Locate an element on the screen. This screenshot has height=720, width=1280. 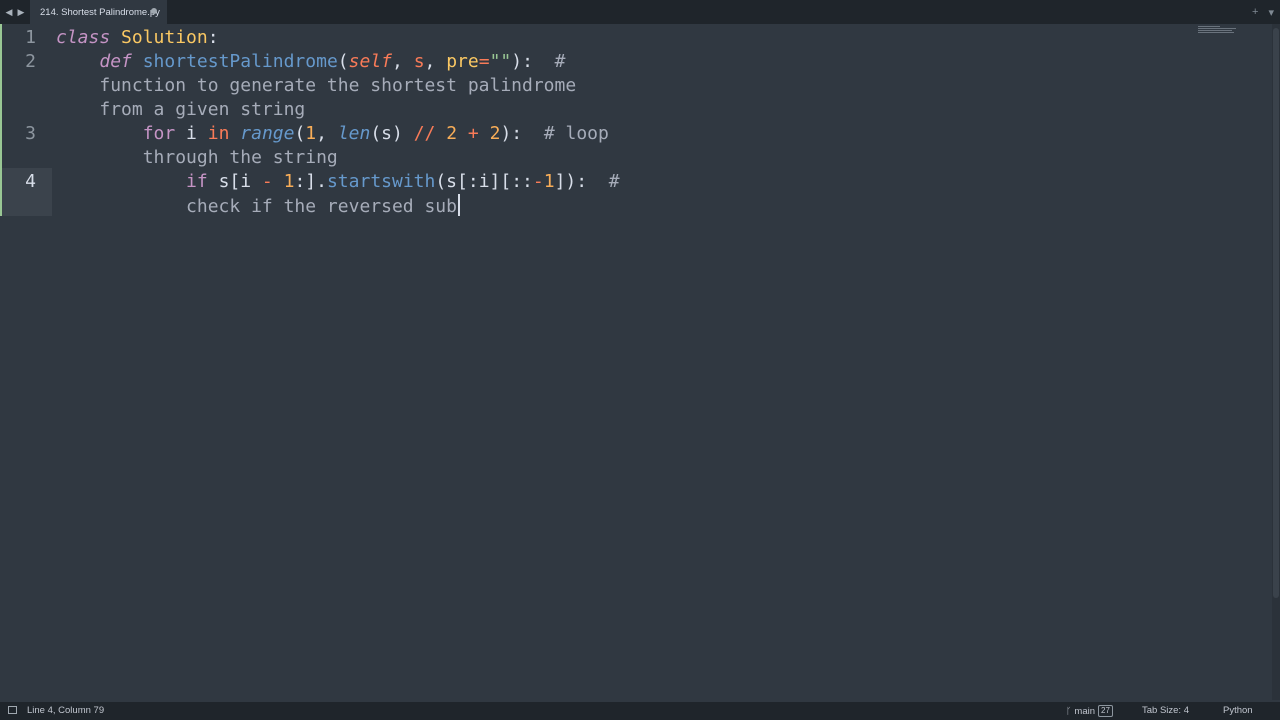
scrollbar-thumb is located at coordinates (1276, 313).